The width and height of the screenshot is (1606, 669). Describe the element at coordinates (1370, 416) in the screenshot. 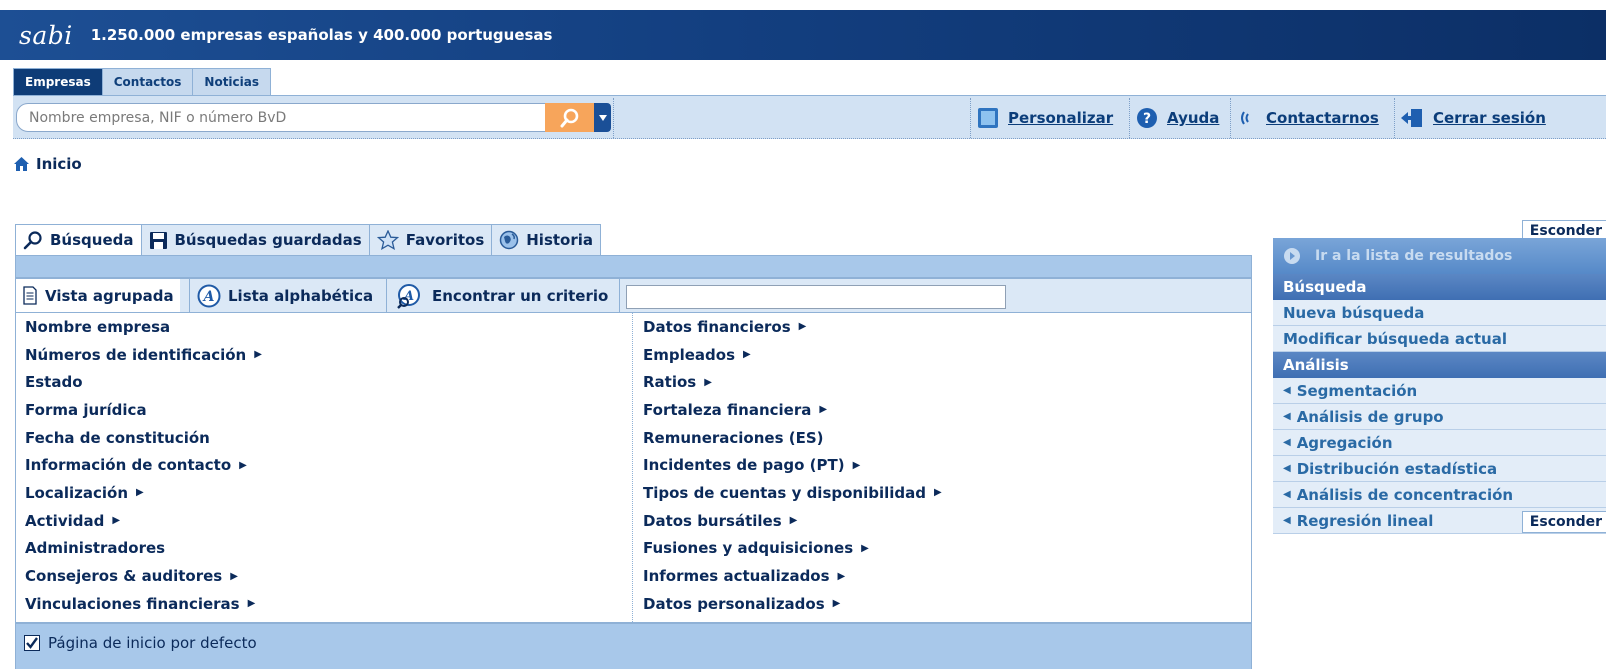

I see `analysis-item-label: Análisis de grupo` at that location.